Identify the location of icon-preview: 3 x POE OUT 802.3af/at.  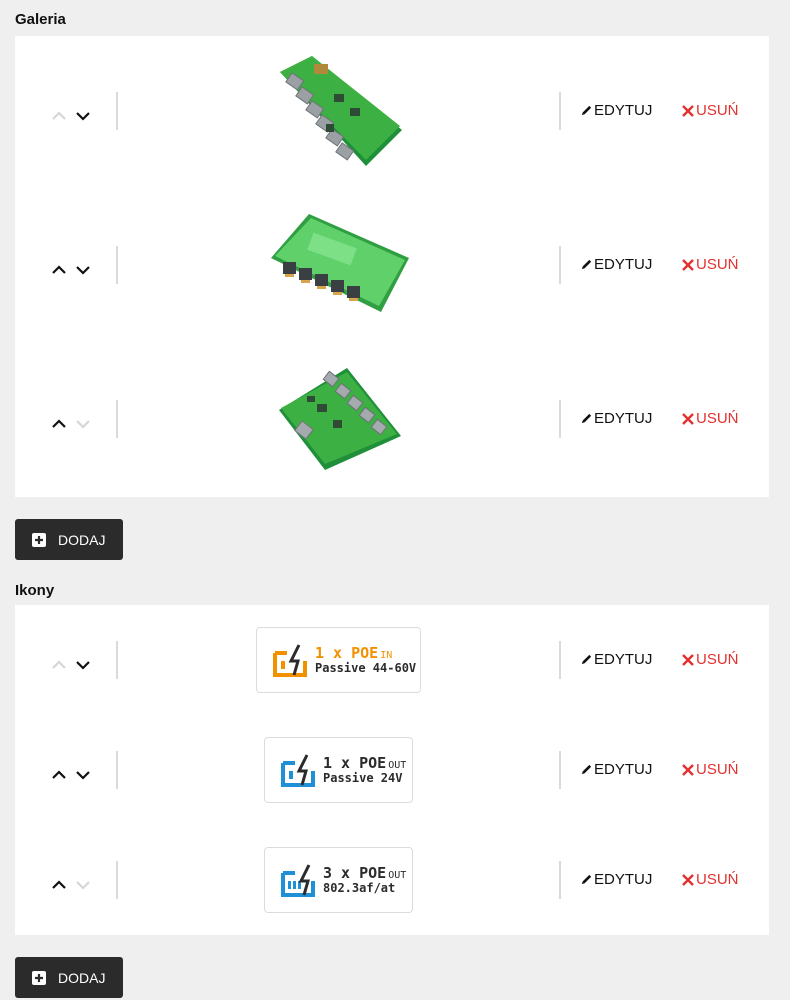
(338, 880).